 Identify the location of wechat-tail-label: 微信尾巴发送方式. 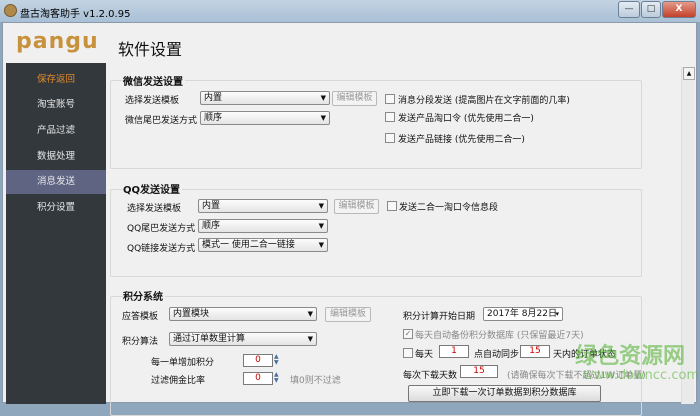
(161, 121).